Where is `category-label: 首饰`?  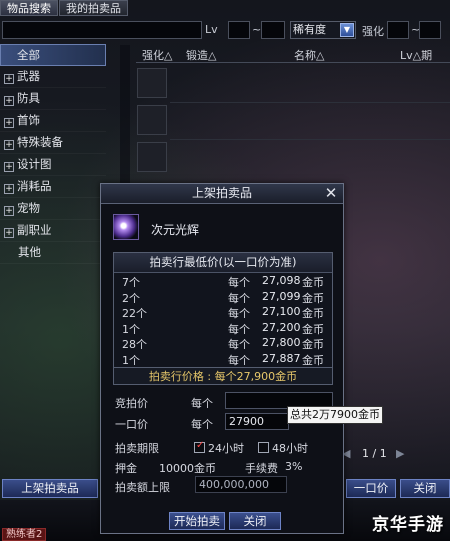
category-label: 首饰 is located at coordinates (28, 120).